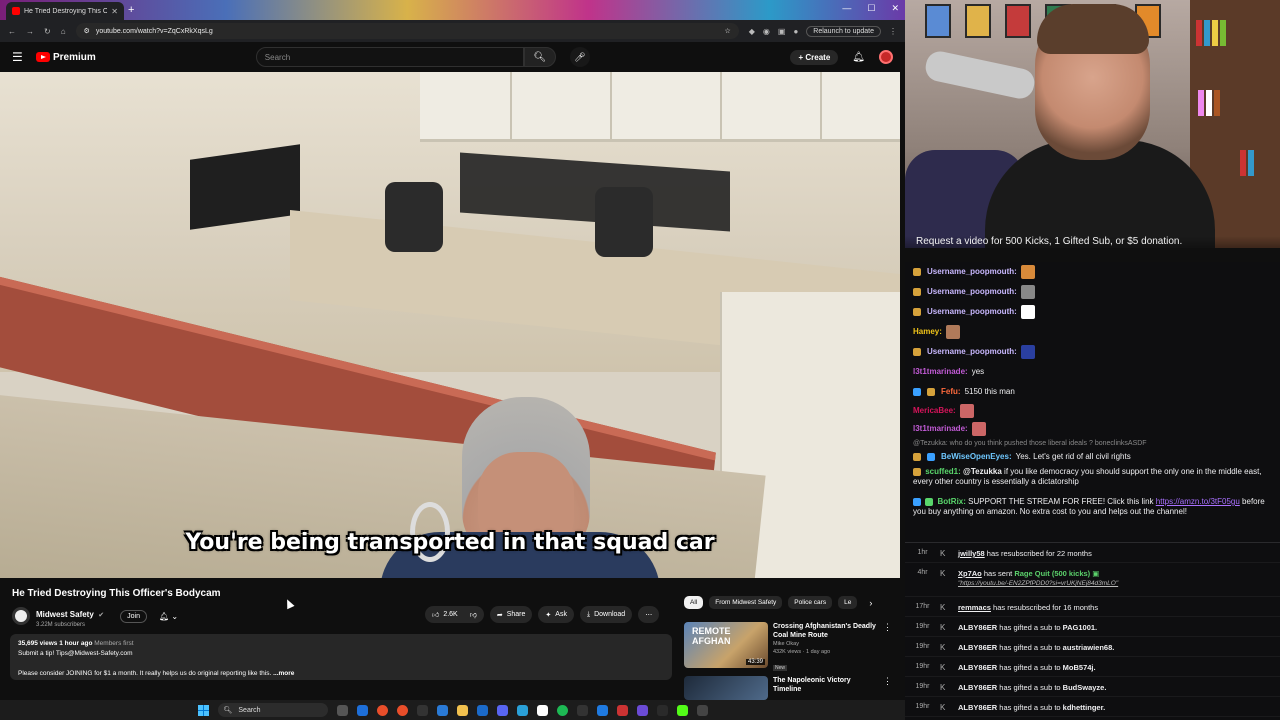 The image size is (1280, 720). What do you see at coordinates (30, 31) in the screenshot?
I see `forward-icon: →` at bounding box center [30, 31].